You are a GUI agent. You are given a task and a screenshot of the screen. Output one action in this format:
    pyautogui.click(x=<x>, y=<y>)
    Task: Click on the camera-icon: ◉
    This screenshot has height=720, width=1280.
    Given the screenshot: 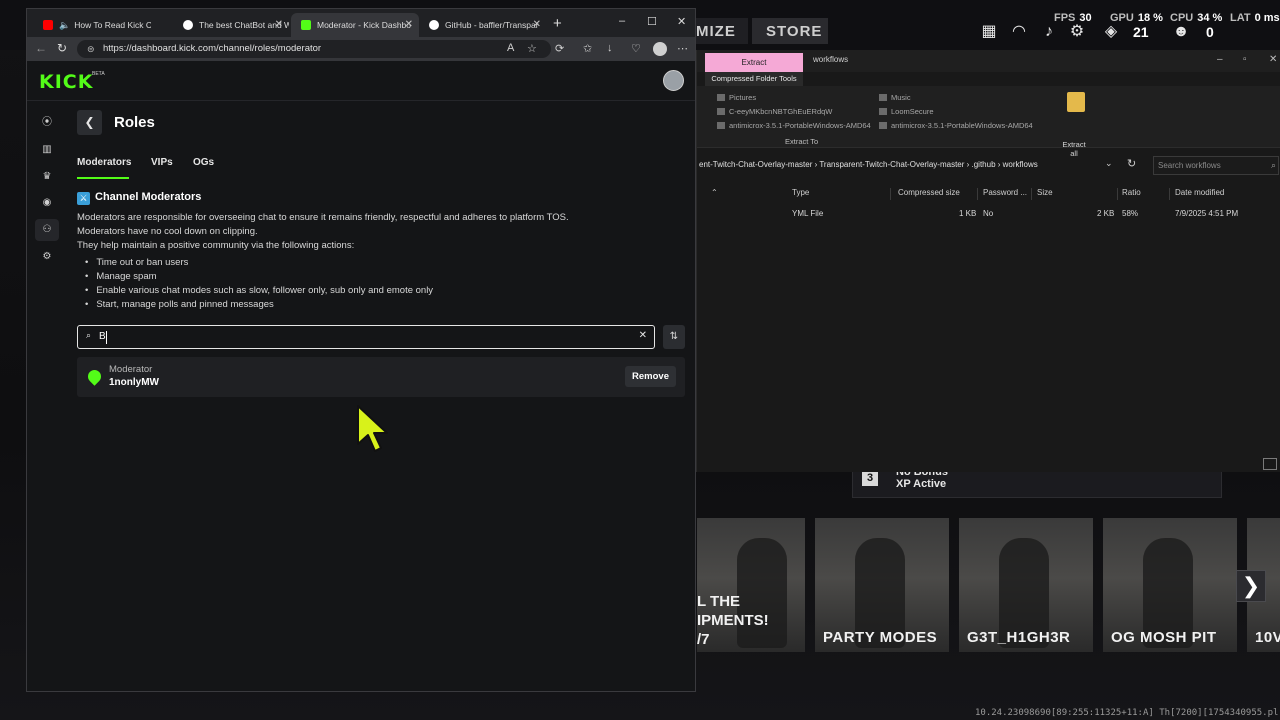 What is the action you would take?
    pyautogui.click(x=47, y=203)
    